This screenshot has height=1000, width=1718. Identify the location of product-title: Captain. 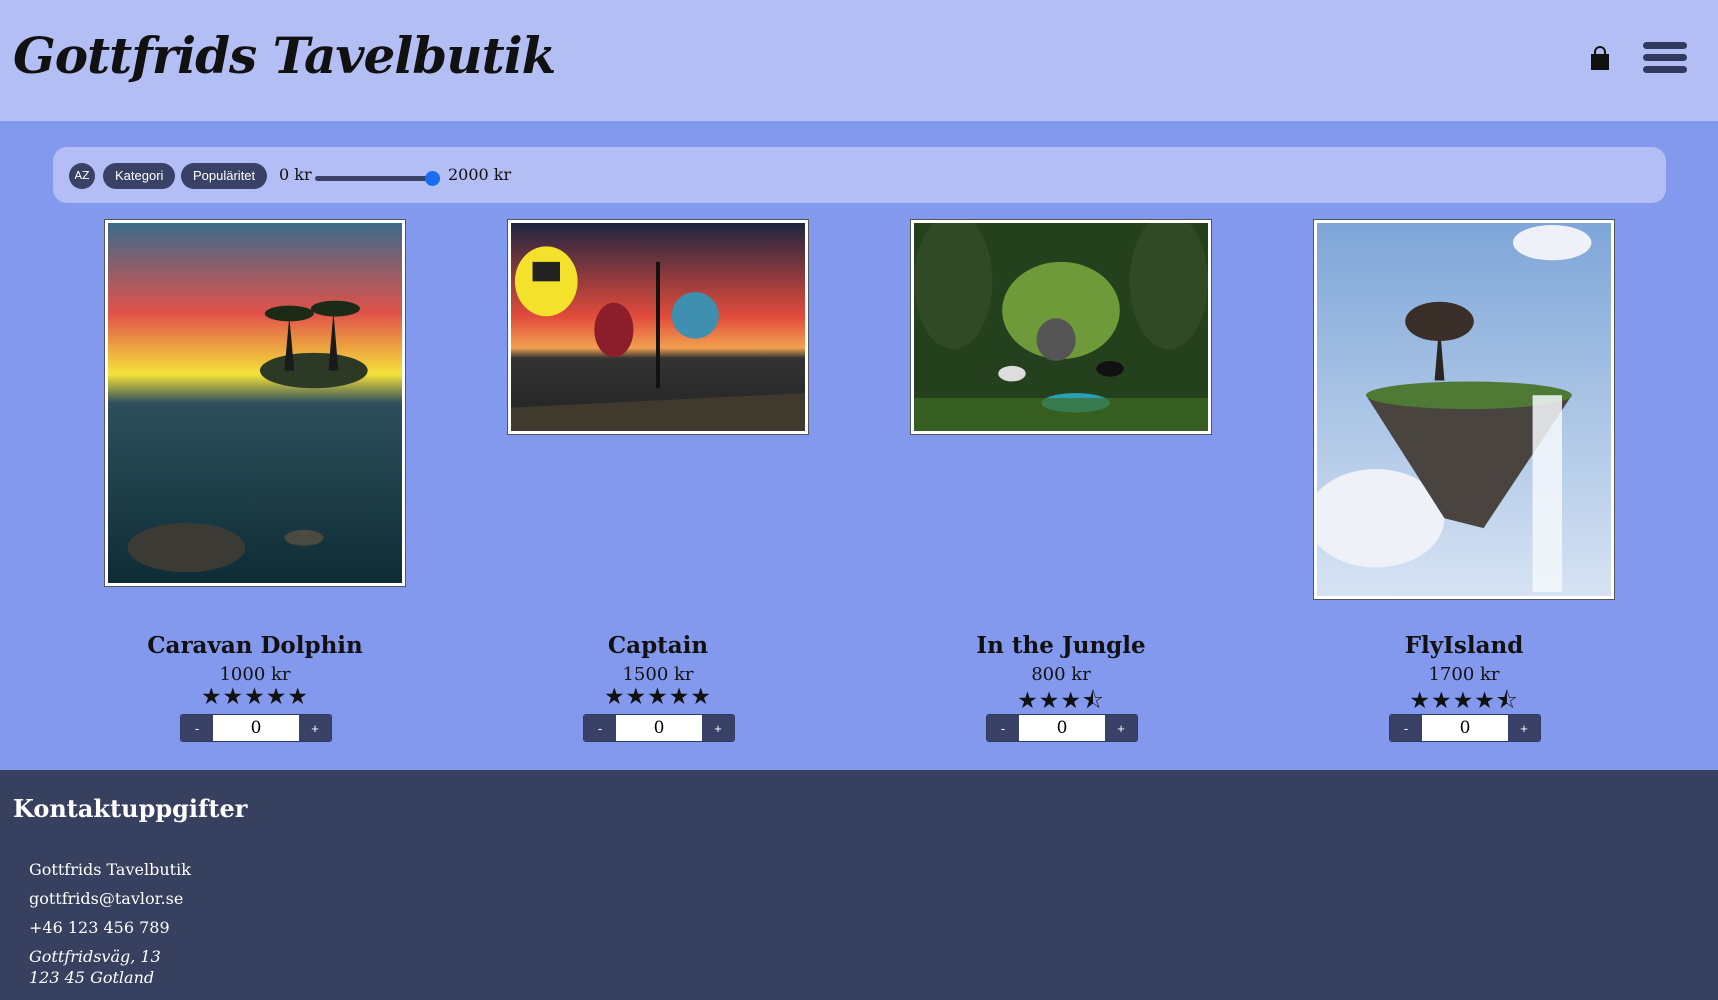
(658, 645).